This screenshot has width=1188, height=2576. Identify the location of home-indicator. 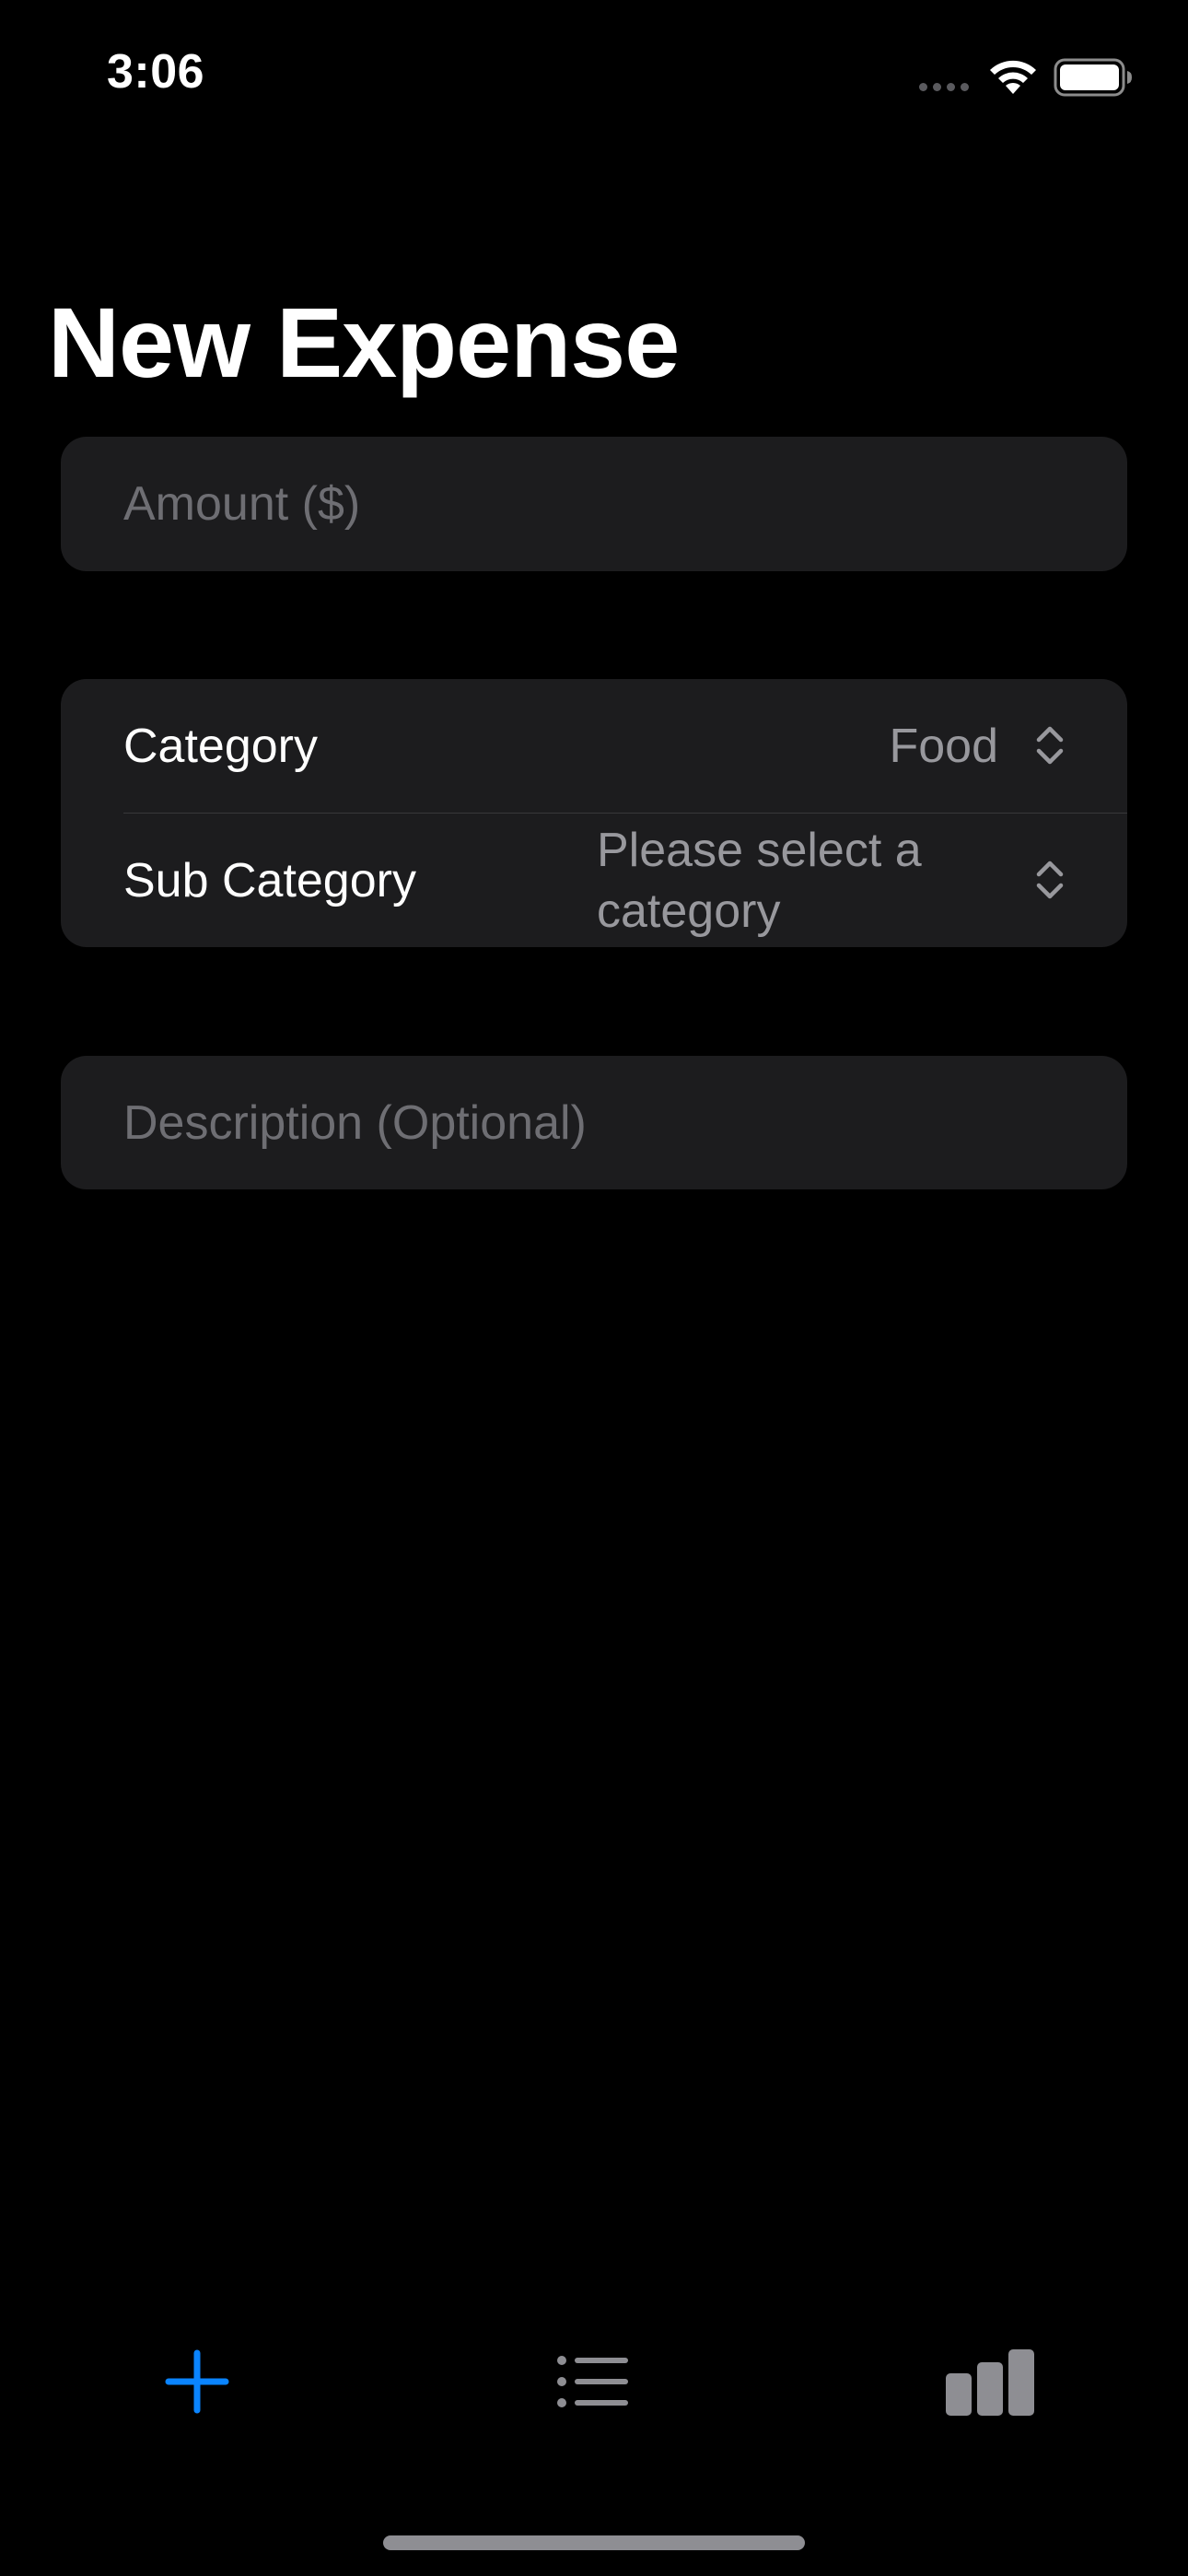
(594, 2542).